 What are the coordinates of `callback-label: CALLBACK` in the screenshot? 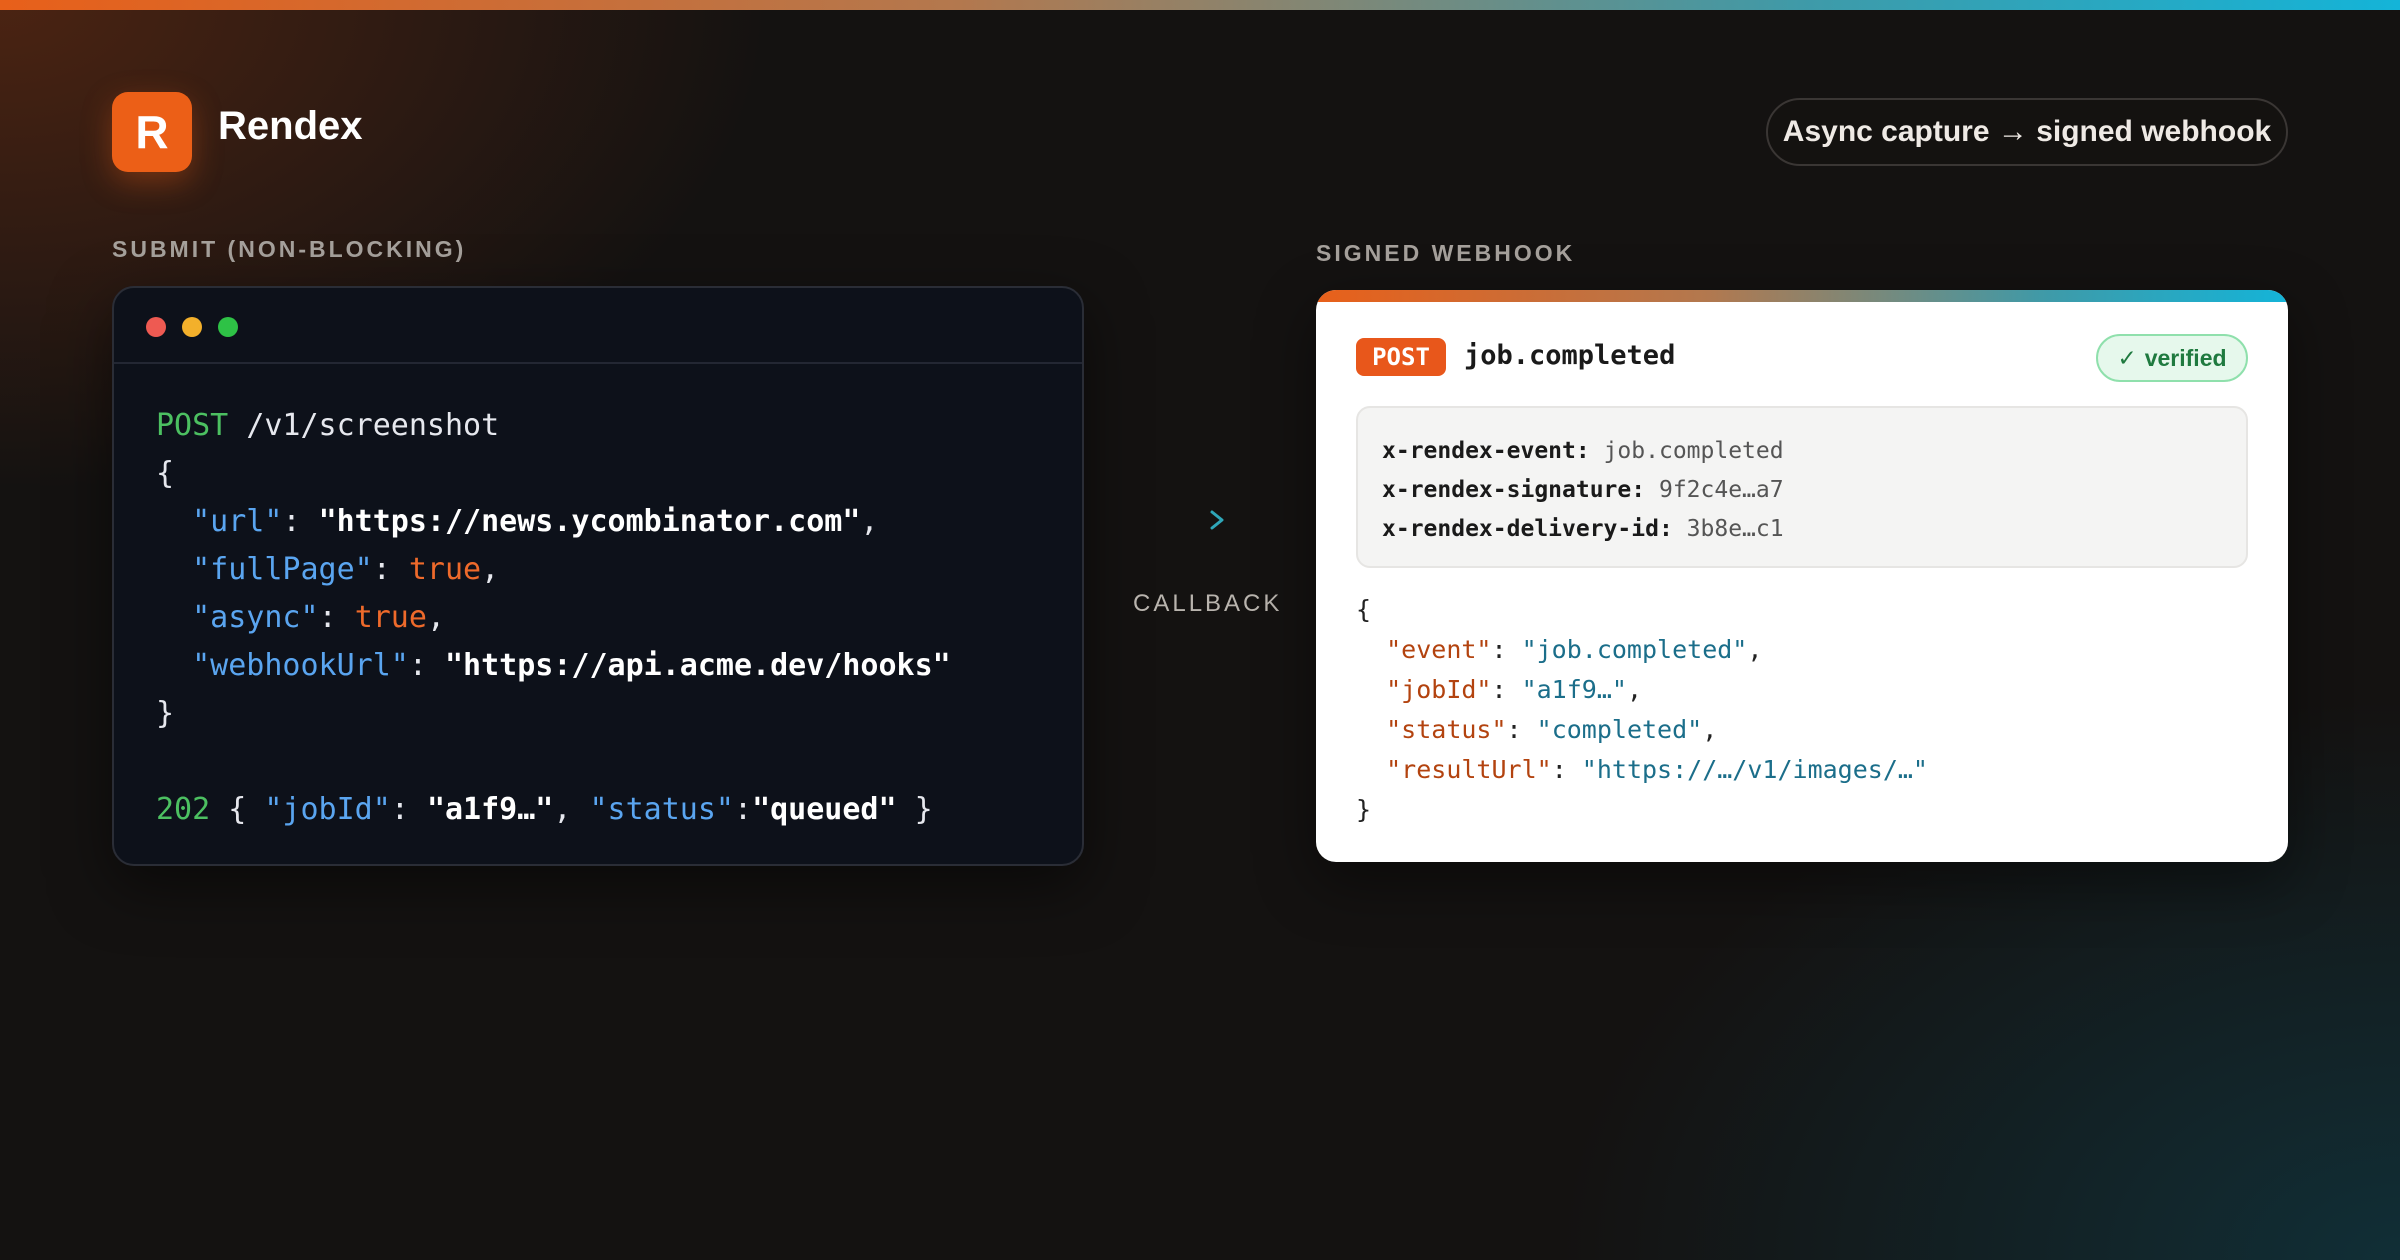 It's located at (1208, 603).